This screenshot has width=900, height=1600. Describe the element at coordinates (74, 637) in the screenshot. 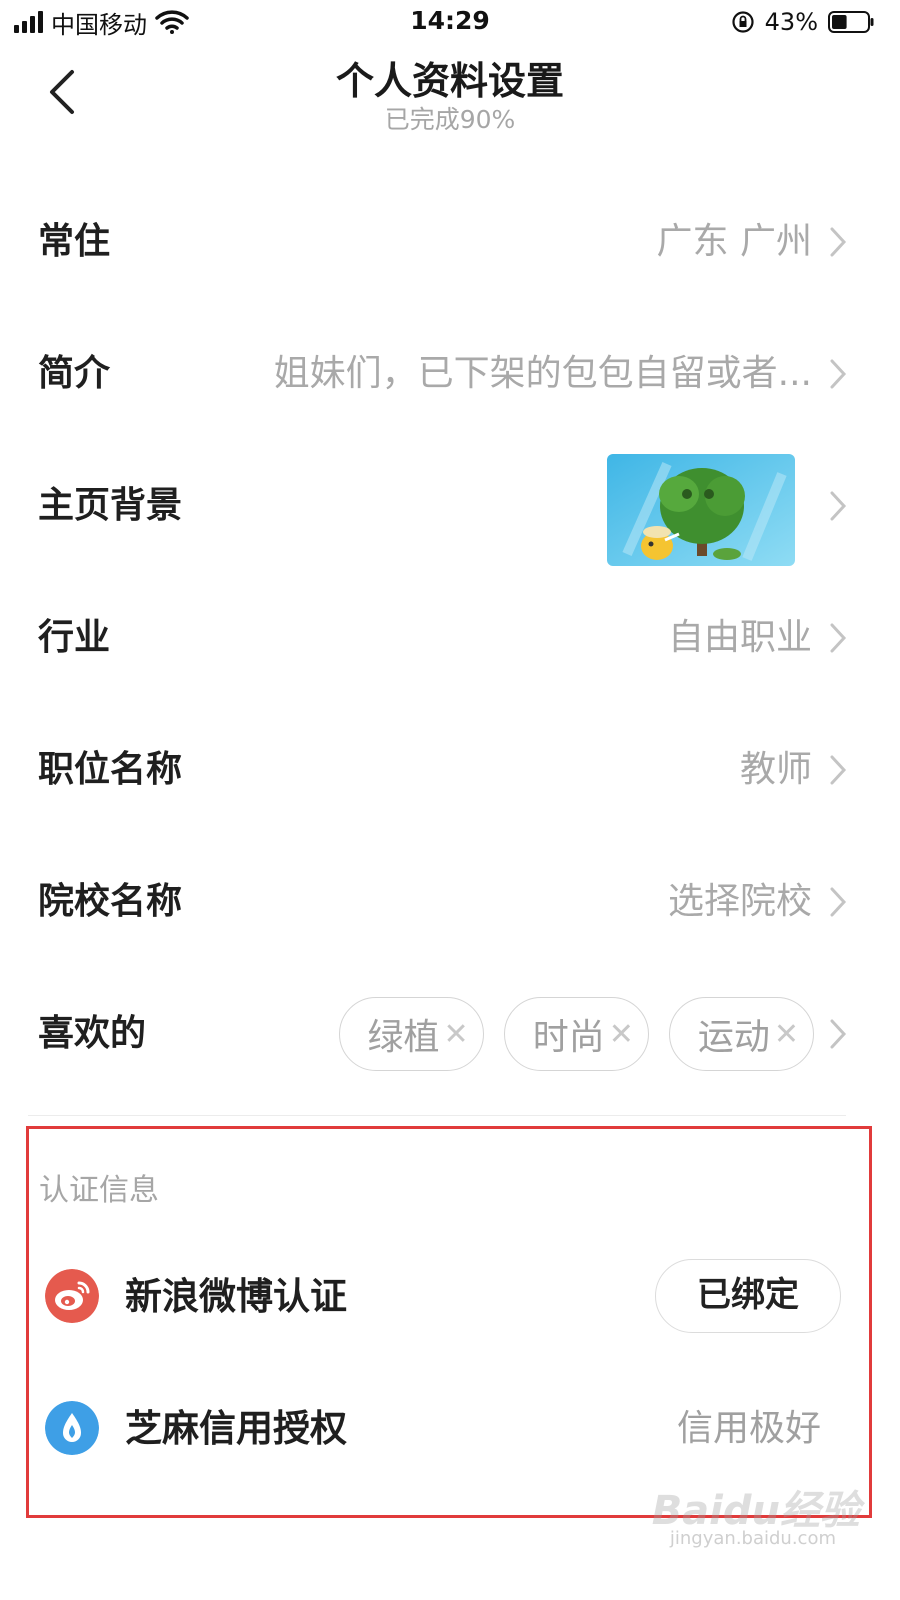

I see `row-label: 行业` at that location.